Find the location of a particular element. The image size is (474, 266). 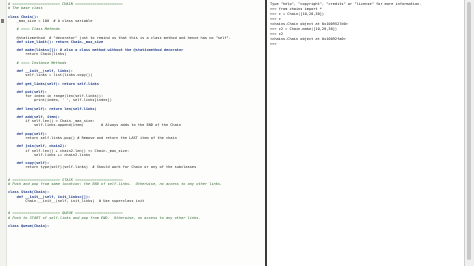

shell-scrollbar-thumb is located at coordinates (469, 131).